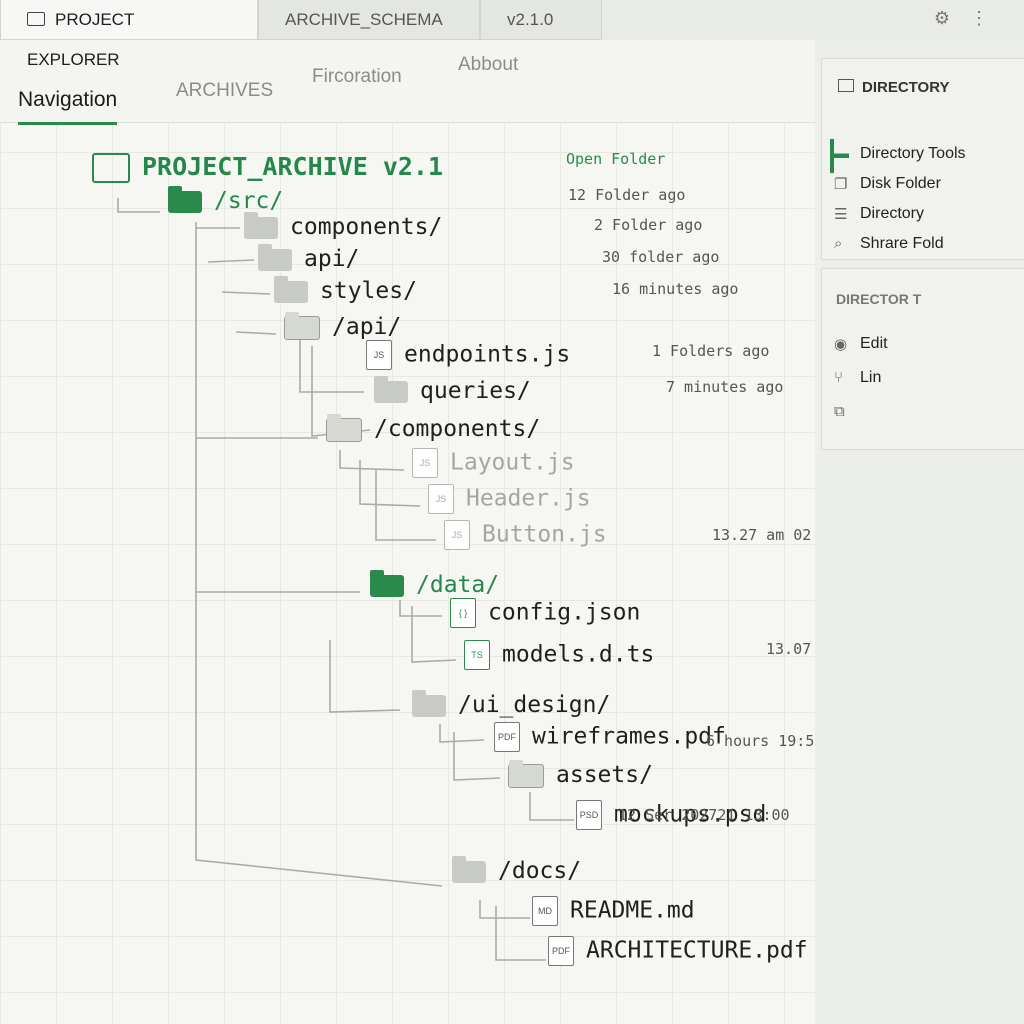  Describe the element at coordinates (477, 655) in the screenshot. I see `ts-file-icon: TS` at that location.